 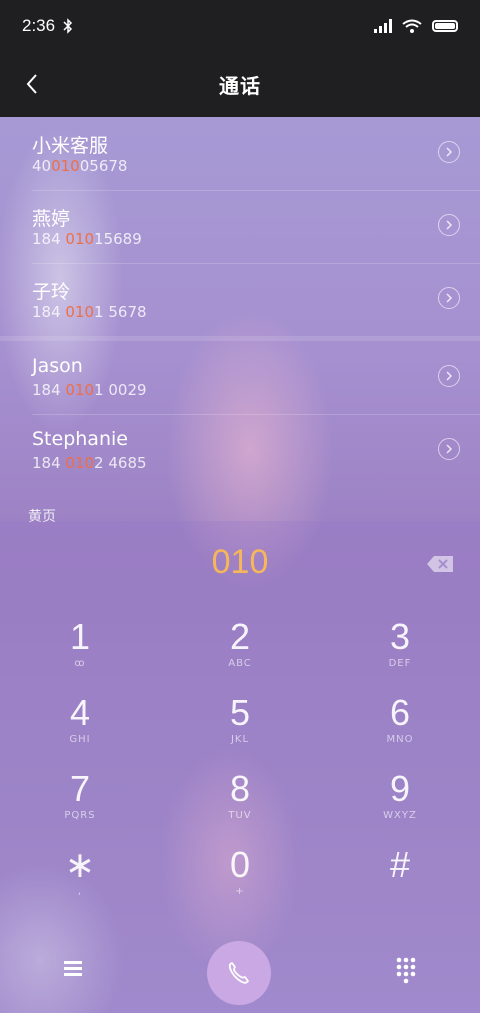 I want to click on back-button, so click(x=32, y=84).